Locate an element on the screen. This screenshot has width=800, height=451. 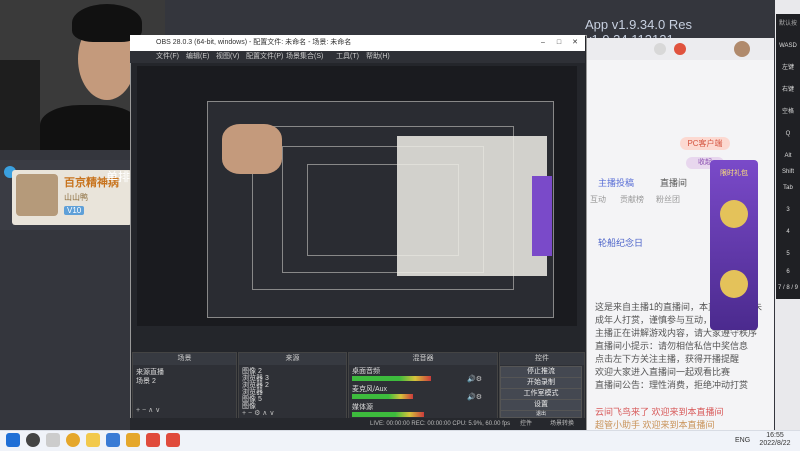
promo-card: 限时礼包 is located at coordinates (734, 245).